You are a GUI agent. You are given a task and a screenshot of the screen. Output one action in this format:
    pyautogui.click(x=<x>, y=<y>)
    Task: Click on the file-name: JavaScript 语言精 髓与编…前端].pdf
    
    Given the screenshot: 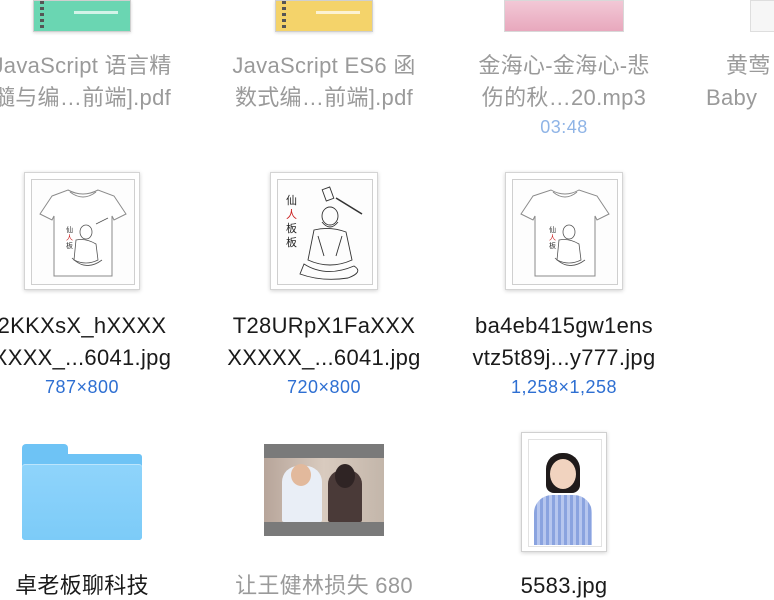 What is the action you would take?
    pyautogui.click(x=86, y=81)
    